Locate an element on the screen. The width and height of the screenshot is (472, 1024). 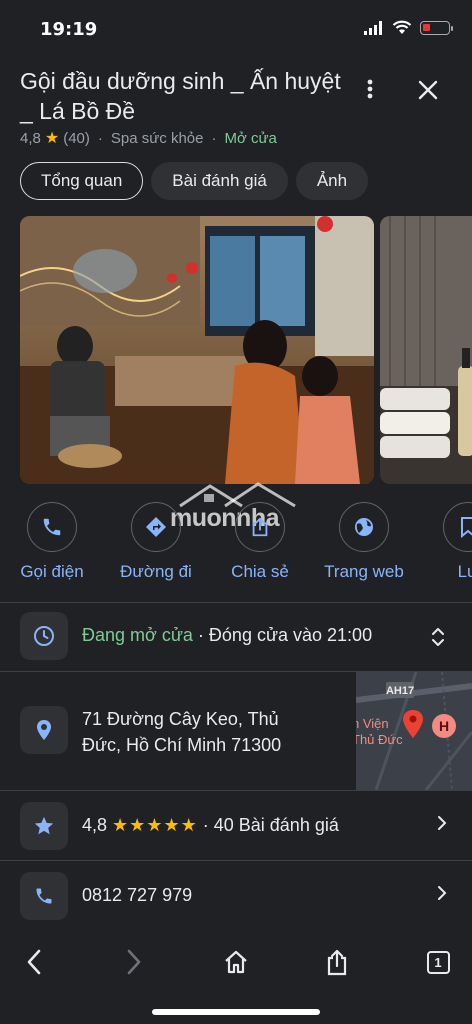
directions-button is located at coordinates (156, 527).